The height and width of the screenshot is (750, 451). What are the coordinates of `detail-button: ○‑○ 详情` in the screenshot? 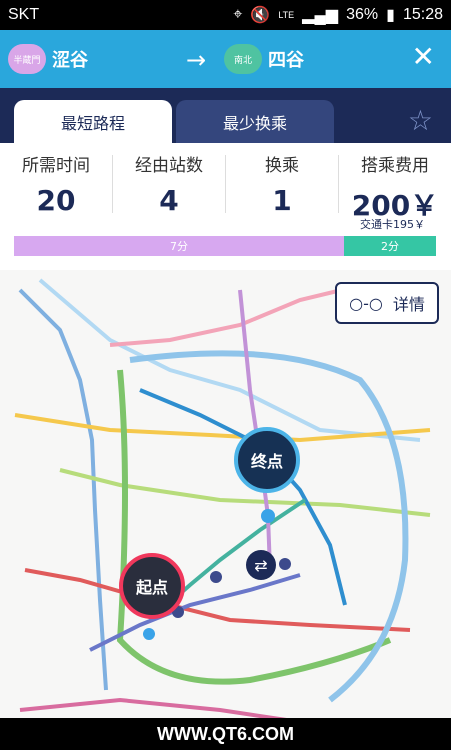 It's located at (387, 303).